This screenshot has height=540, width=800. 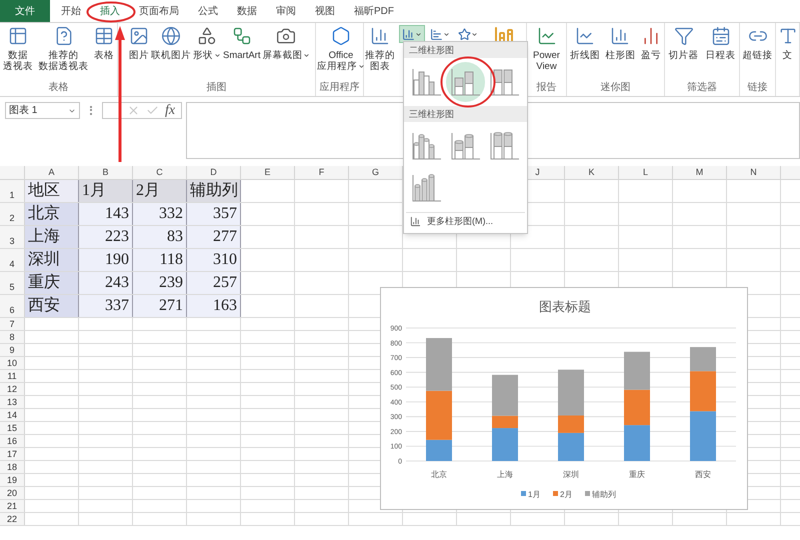 What do you see at coordinates (214, 191) in the screenshot?
I see `table-cell: 辅助列` at bounding box center [214, 191].